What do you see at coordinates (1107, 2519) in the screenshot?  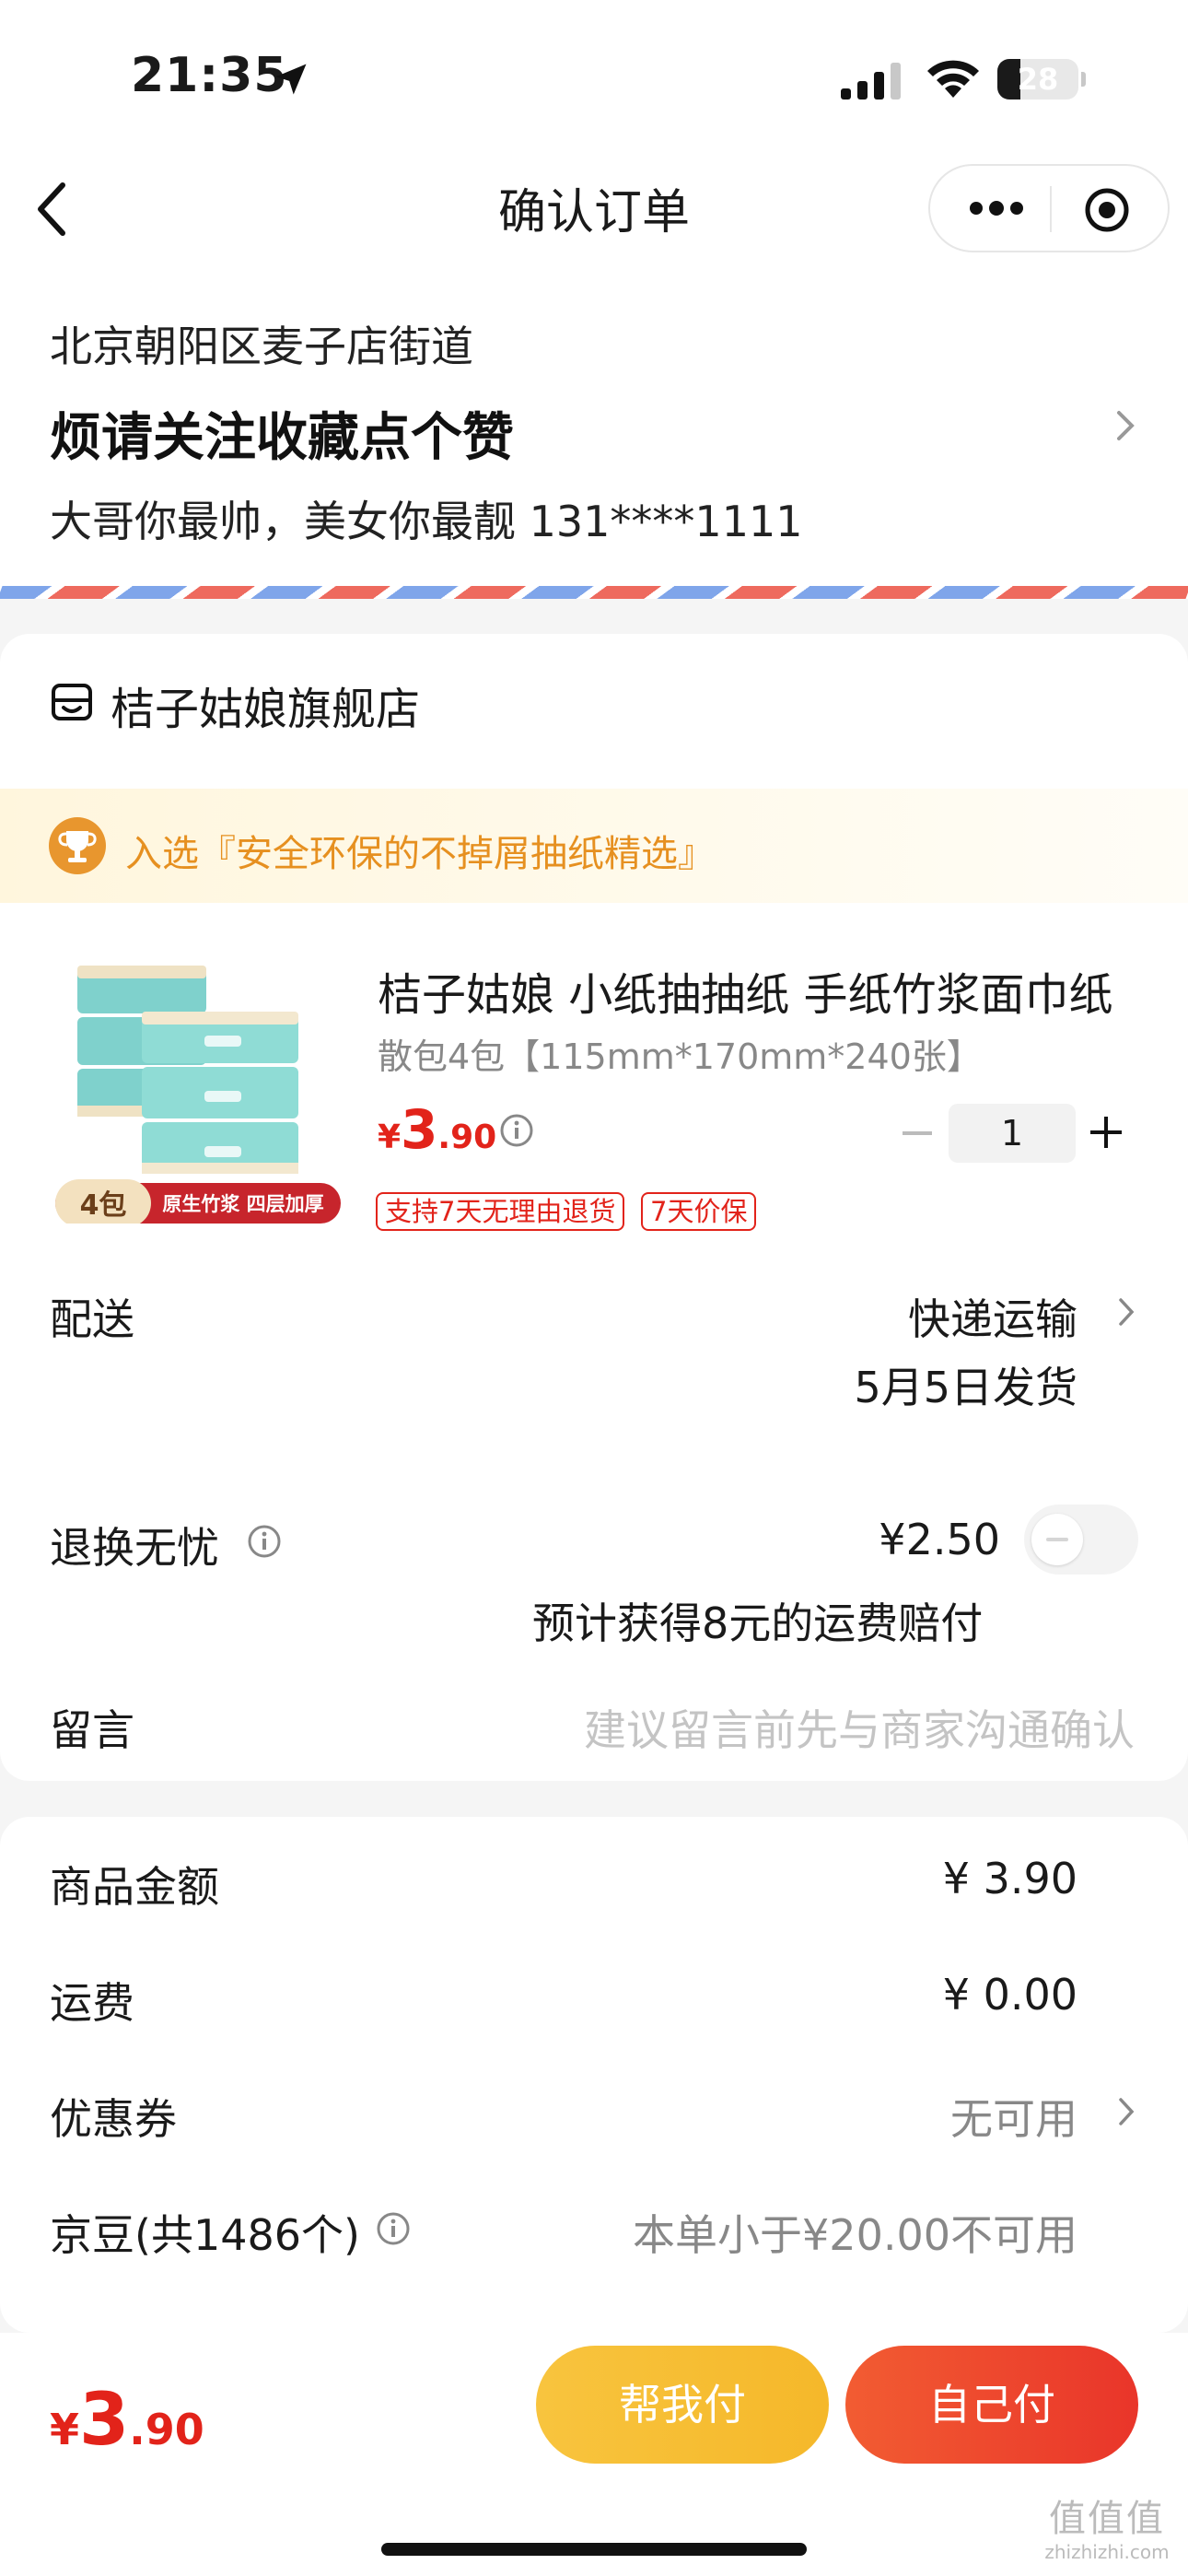 I see `watermark-logo: 值值值` at bounding box center [1107, 2519].